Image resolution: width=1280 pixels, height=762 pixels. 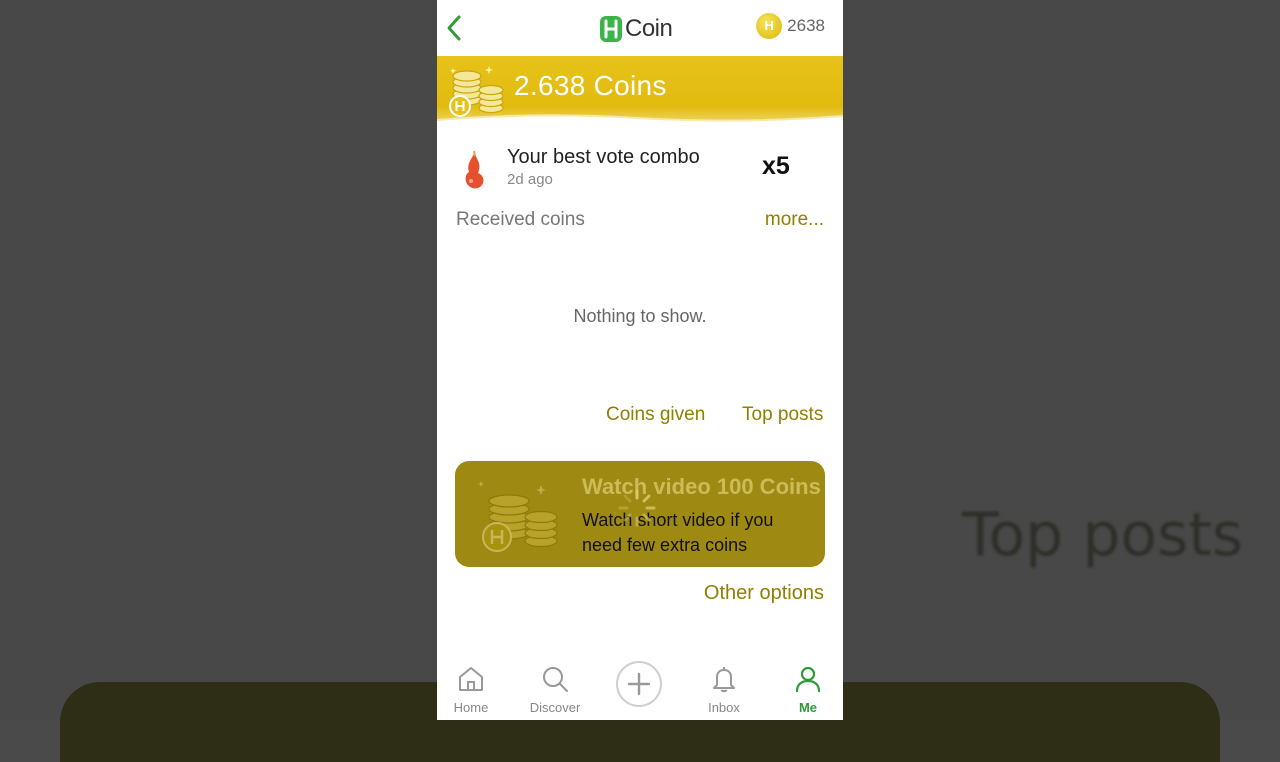 I want to click on coin-balance: H 2638, so click(x=790, y=26).